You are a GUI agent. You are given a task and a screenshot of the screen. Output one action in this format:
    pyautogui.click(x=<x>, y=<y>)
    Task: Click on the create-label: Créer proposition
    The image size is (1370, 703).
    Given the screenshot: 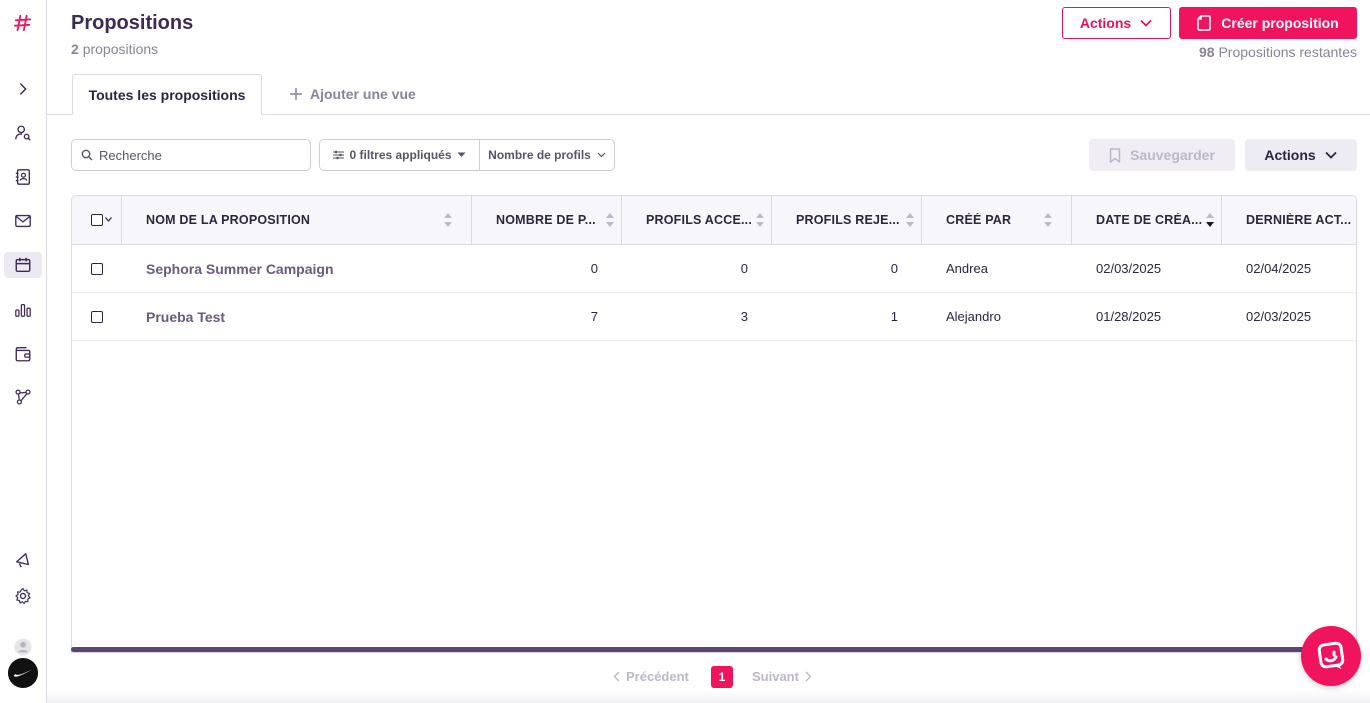 What is the action you would take?
    pyautogui.click(x=1280, y=23)
    